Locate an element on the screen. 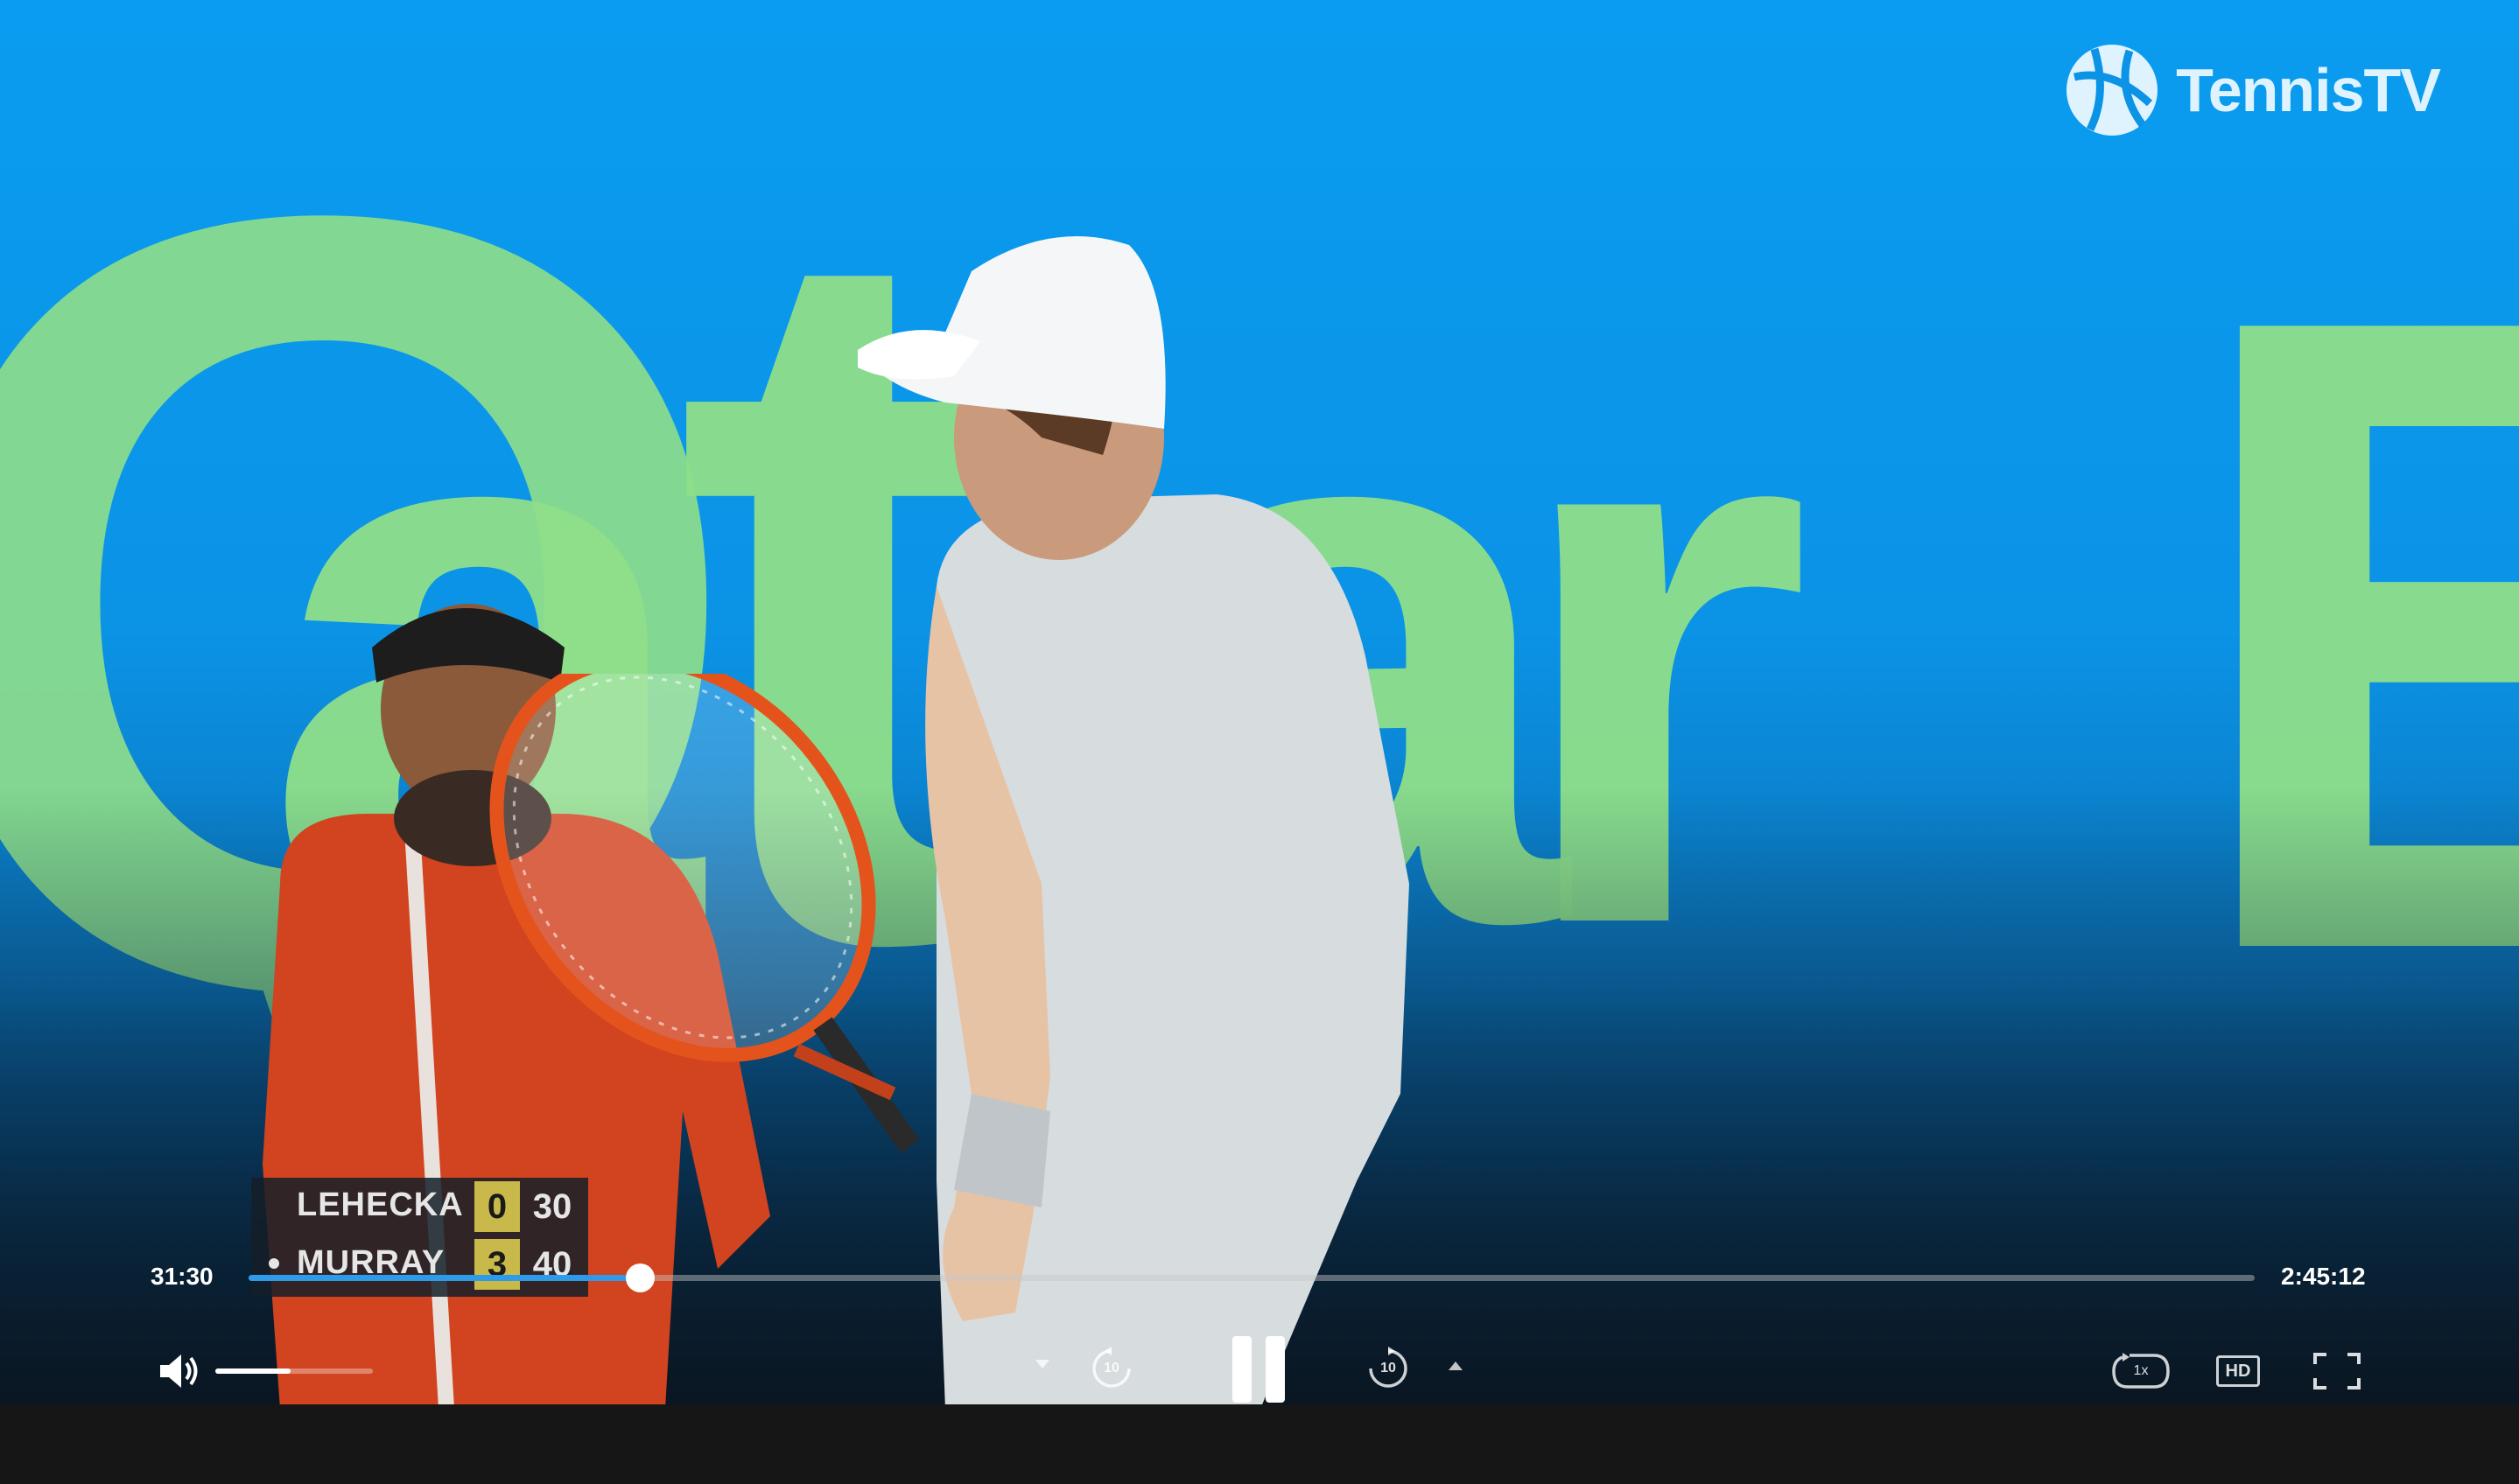 The width and height of the screenshot is (2519, 1484). tennistv-logo: TennisTV is located at coordinates (2252, 90).